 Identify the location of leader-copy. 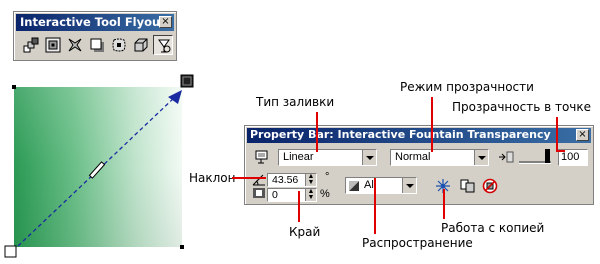
(444, 204).